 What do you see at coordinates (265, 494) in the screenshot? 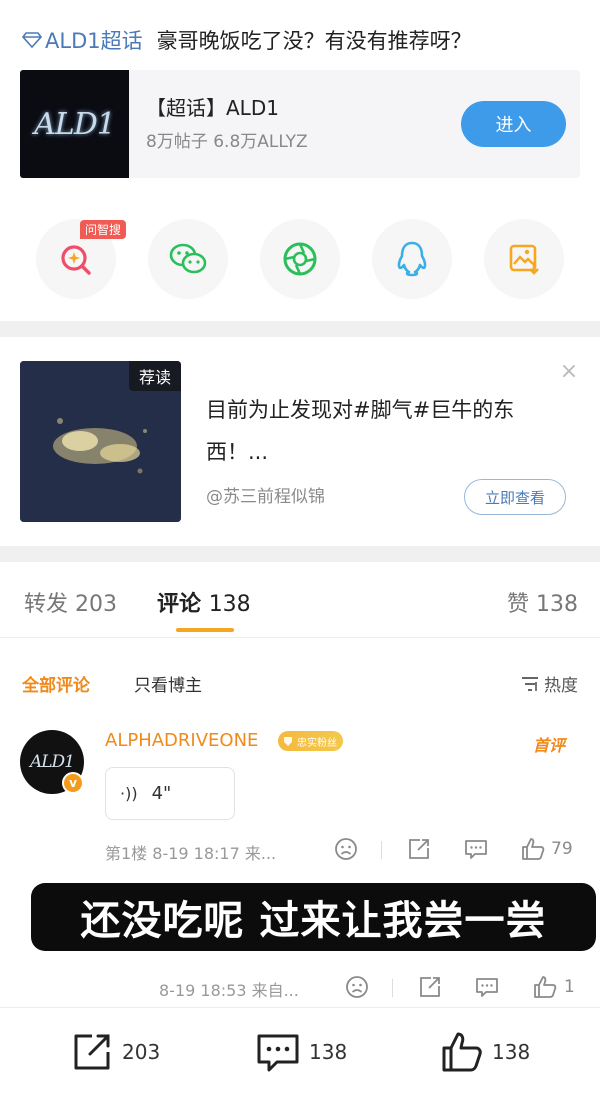
I see `recommend-author: @苏三前程似锦` at bounding box center [265, 494].